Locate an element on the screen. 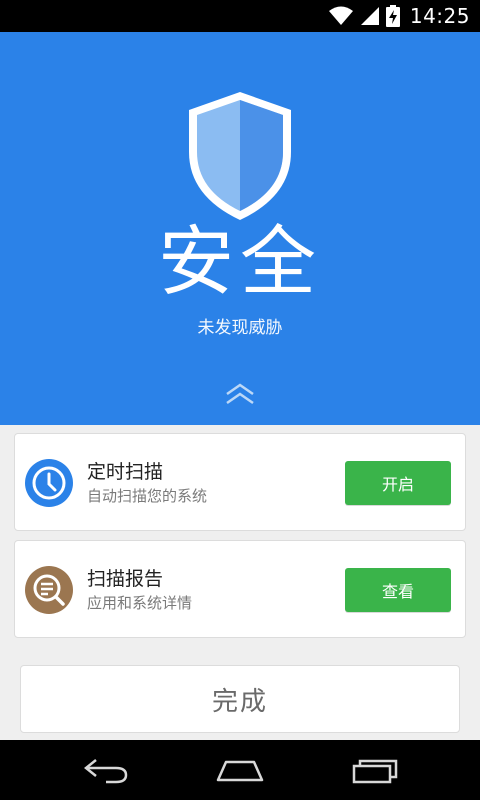 Image resolution: width=480 pixels, height=800 pixels. shield-icon is located at coordinates (240, 156).